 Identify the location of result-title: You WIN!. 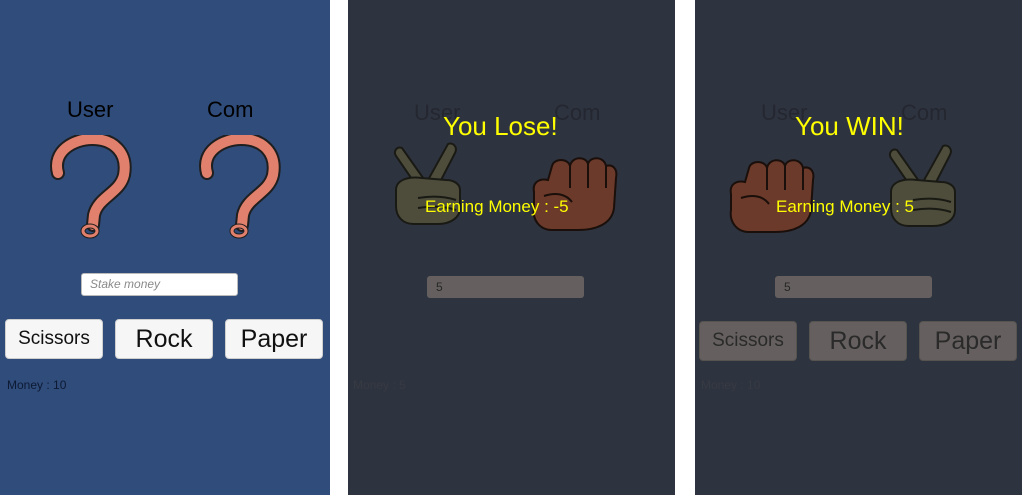
(849, 126).